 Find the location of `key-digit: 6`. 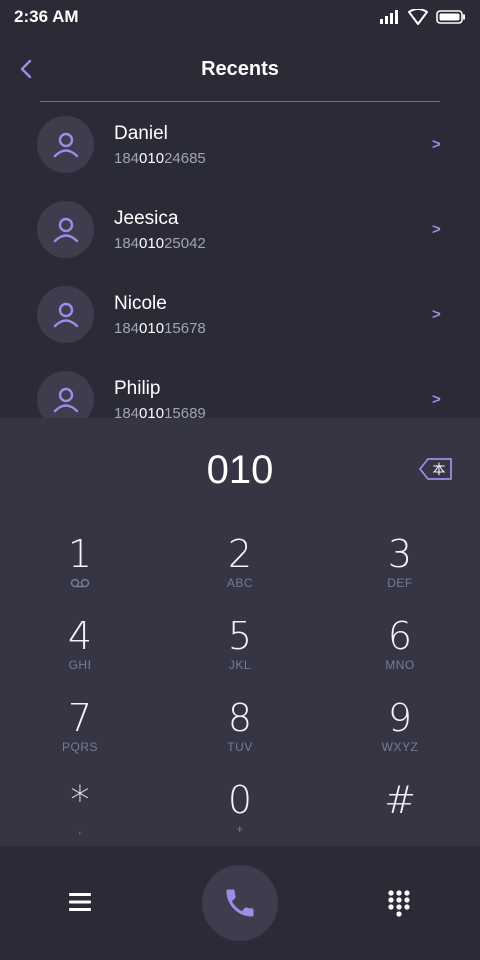

key-digit: 6 is located at coordinates (400, 636).